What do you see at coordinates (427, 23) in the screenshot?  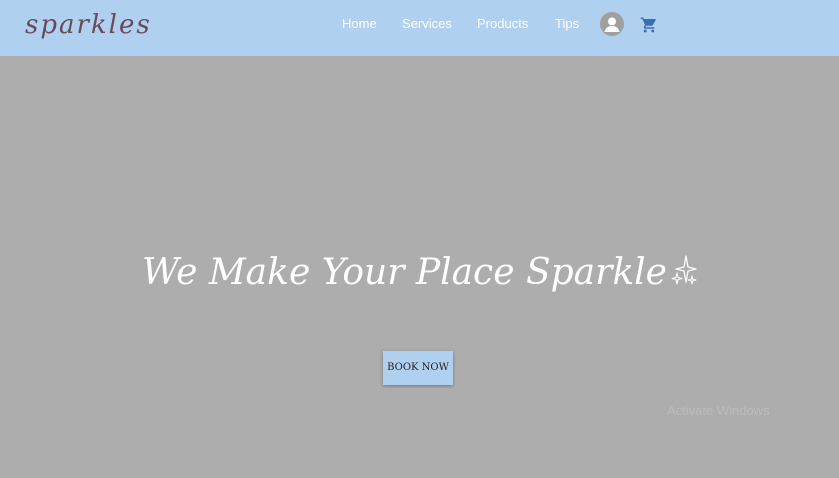 I see `nav-item-services: Services` at bounding box center [427, 23].